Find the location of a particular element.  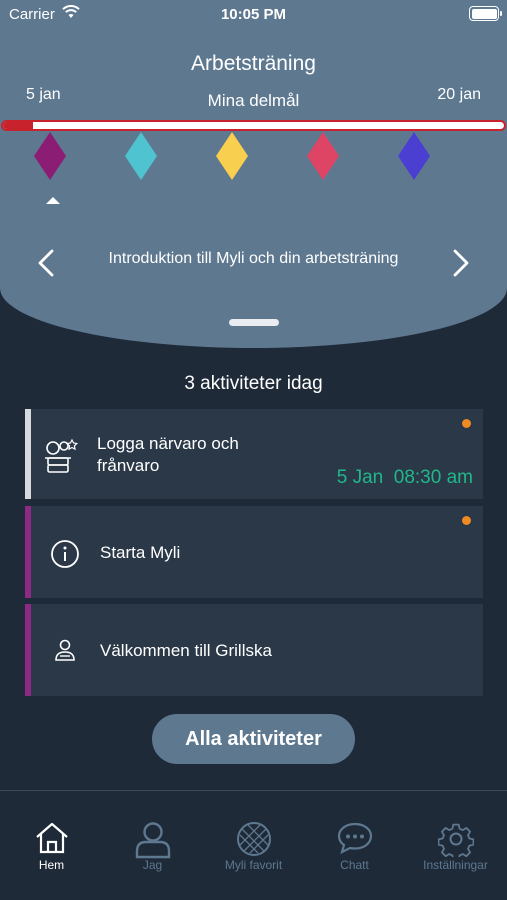

activity-date: 5 Jan is located at coordinates (360, 477).